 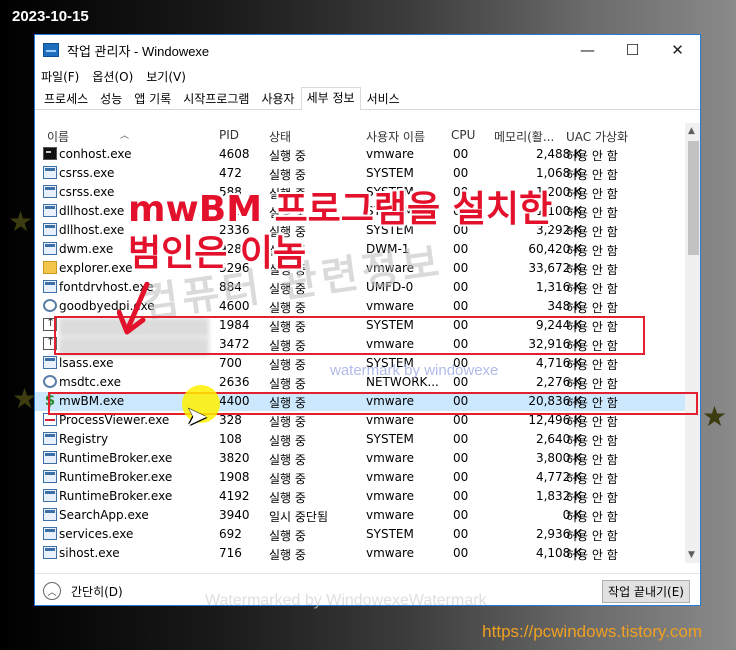 I want to click on menu-file: 파일(F), so click(x=60, y=76).